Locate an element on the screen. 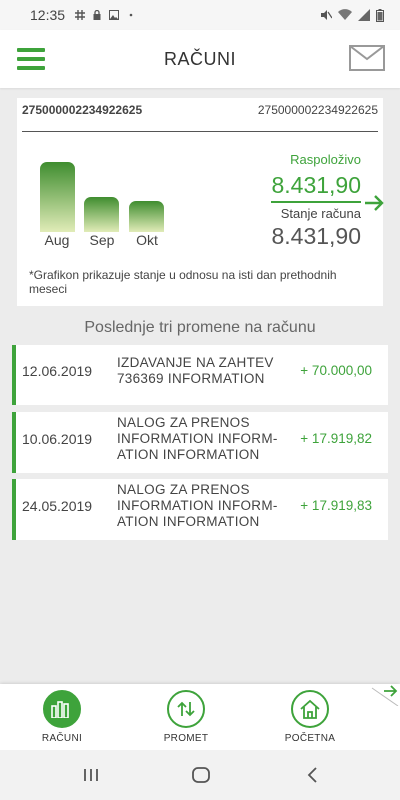 This screenshot has width=400, height=800. nav-label: RAČUNI is located at coordinates (62, 738).